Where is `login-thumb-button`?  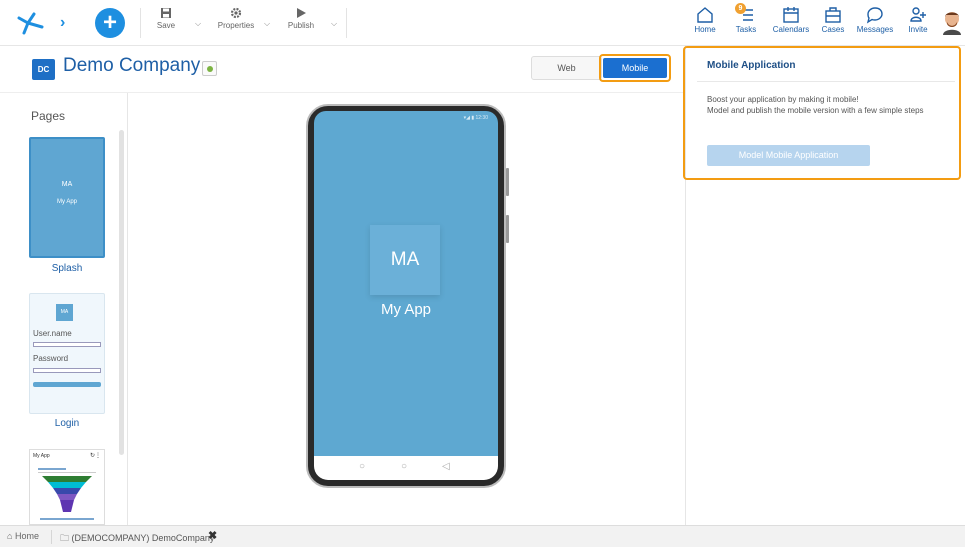 login-thumb-button is located at coordinates (67, 384).